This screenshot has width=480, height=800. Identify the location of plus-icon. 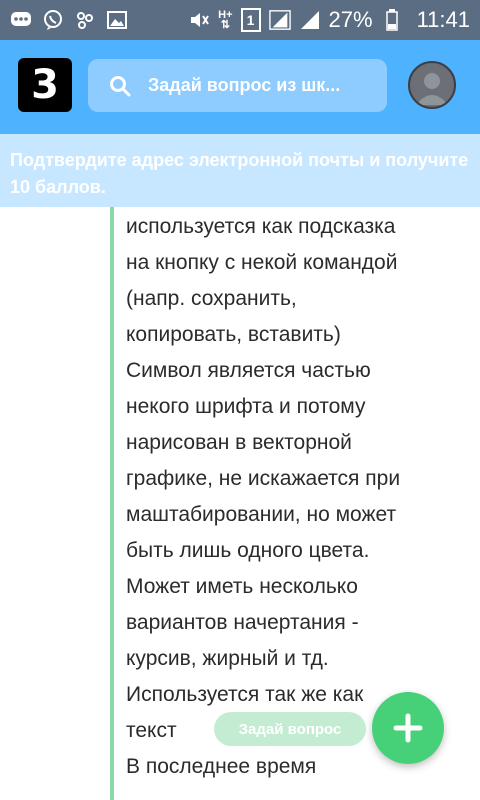
(408, 728).